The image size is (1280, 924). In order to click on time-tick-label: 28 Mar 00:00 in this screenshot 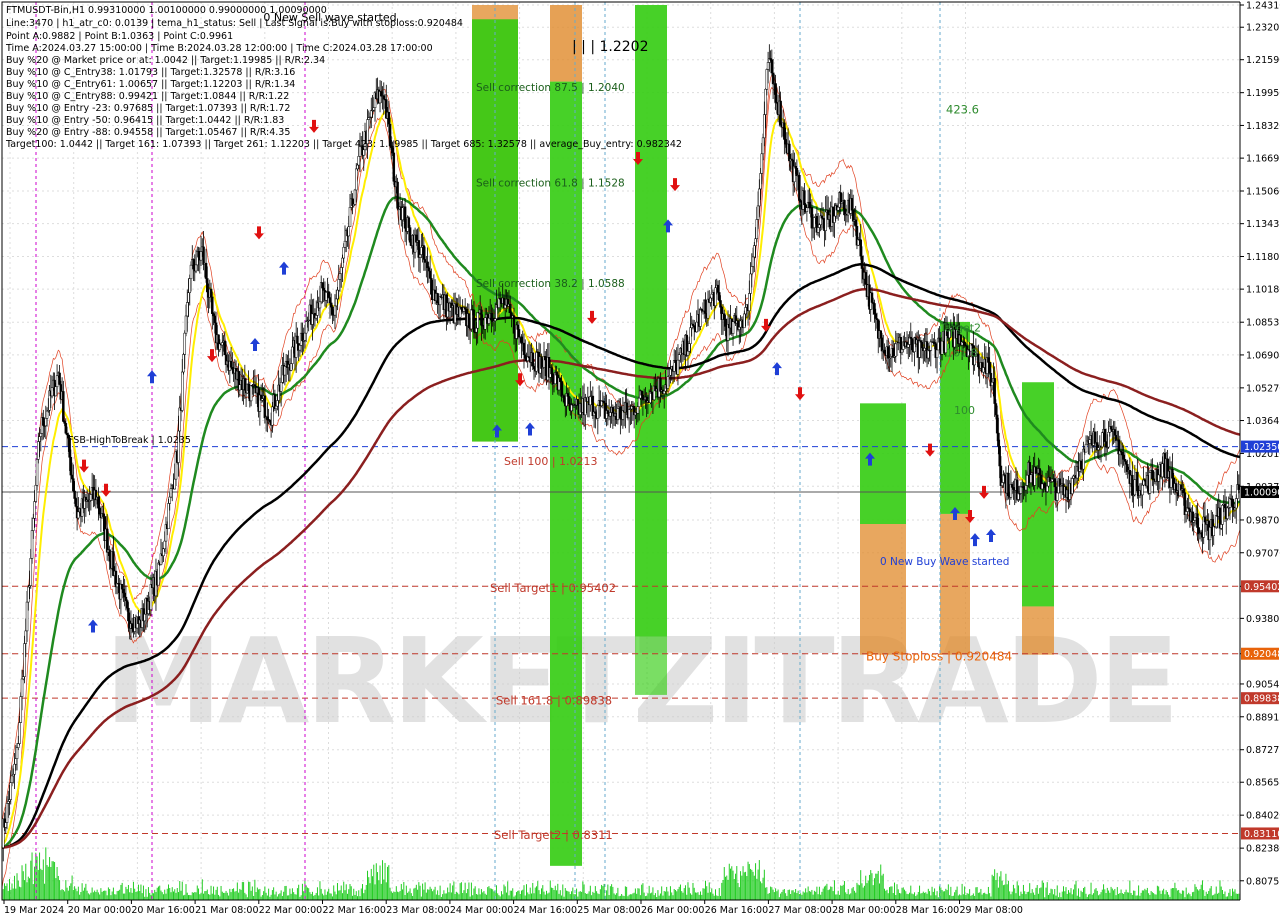, I will do `click(863, 910)`.